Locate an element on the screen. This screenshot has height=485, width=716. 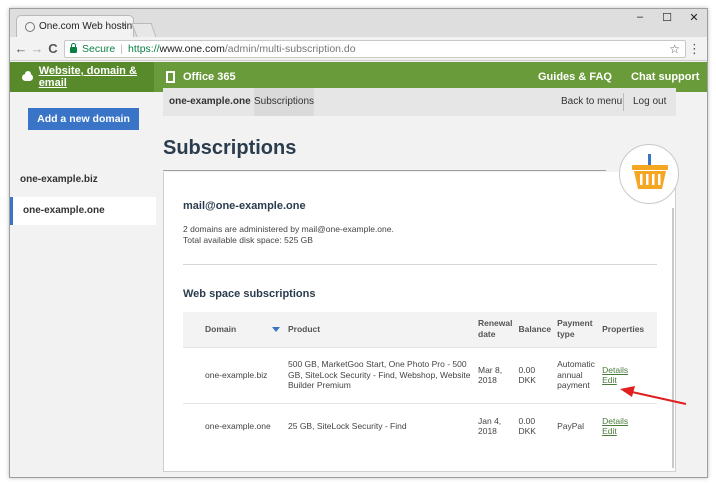
cell-product: 25 GB, SiteLock Security - Find is located at coordinates (380, 425).